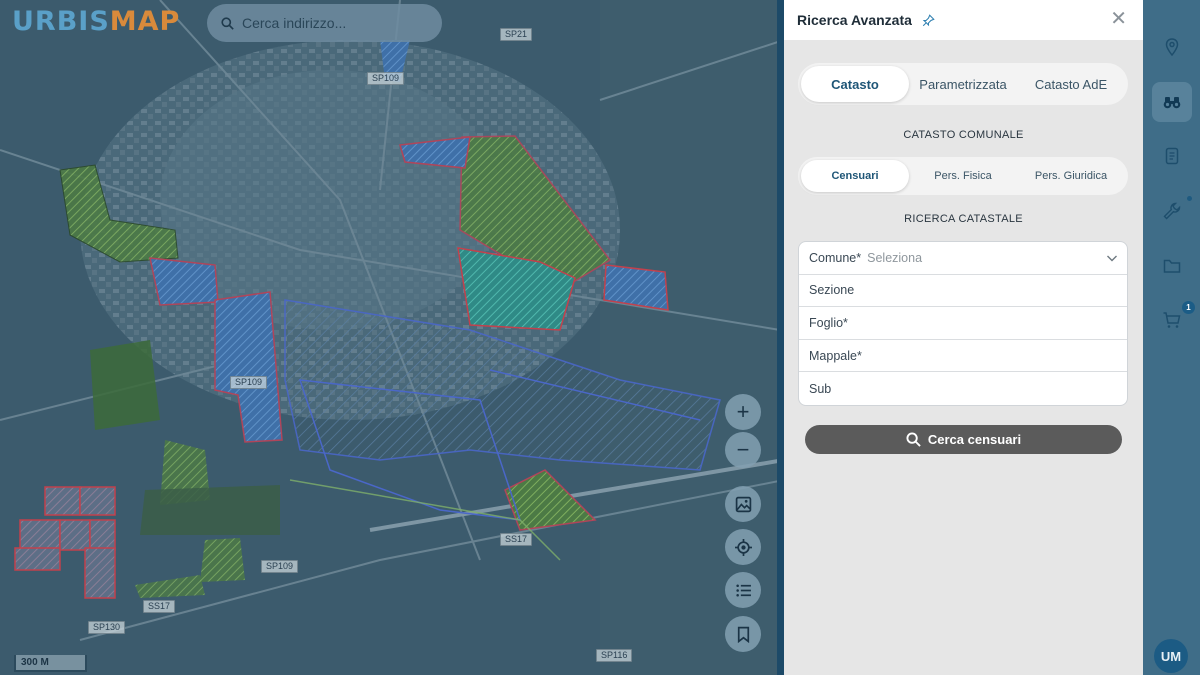 Image resolution: width=1200 pixels, height=675 pixels. What do you see at coordinates (50, 663) in the screenshot?
I see `map-scale: 300 M` at bounding box center [50, 663].